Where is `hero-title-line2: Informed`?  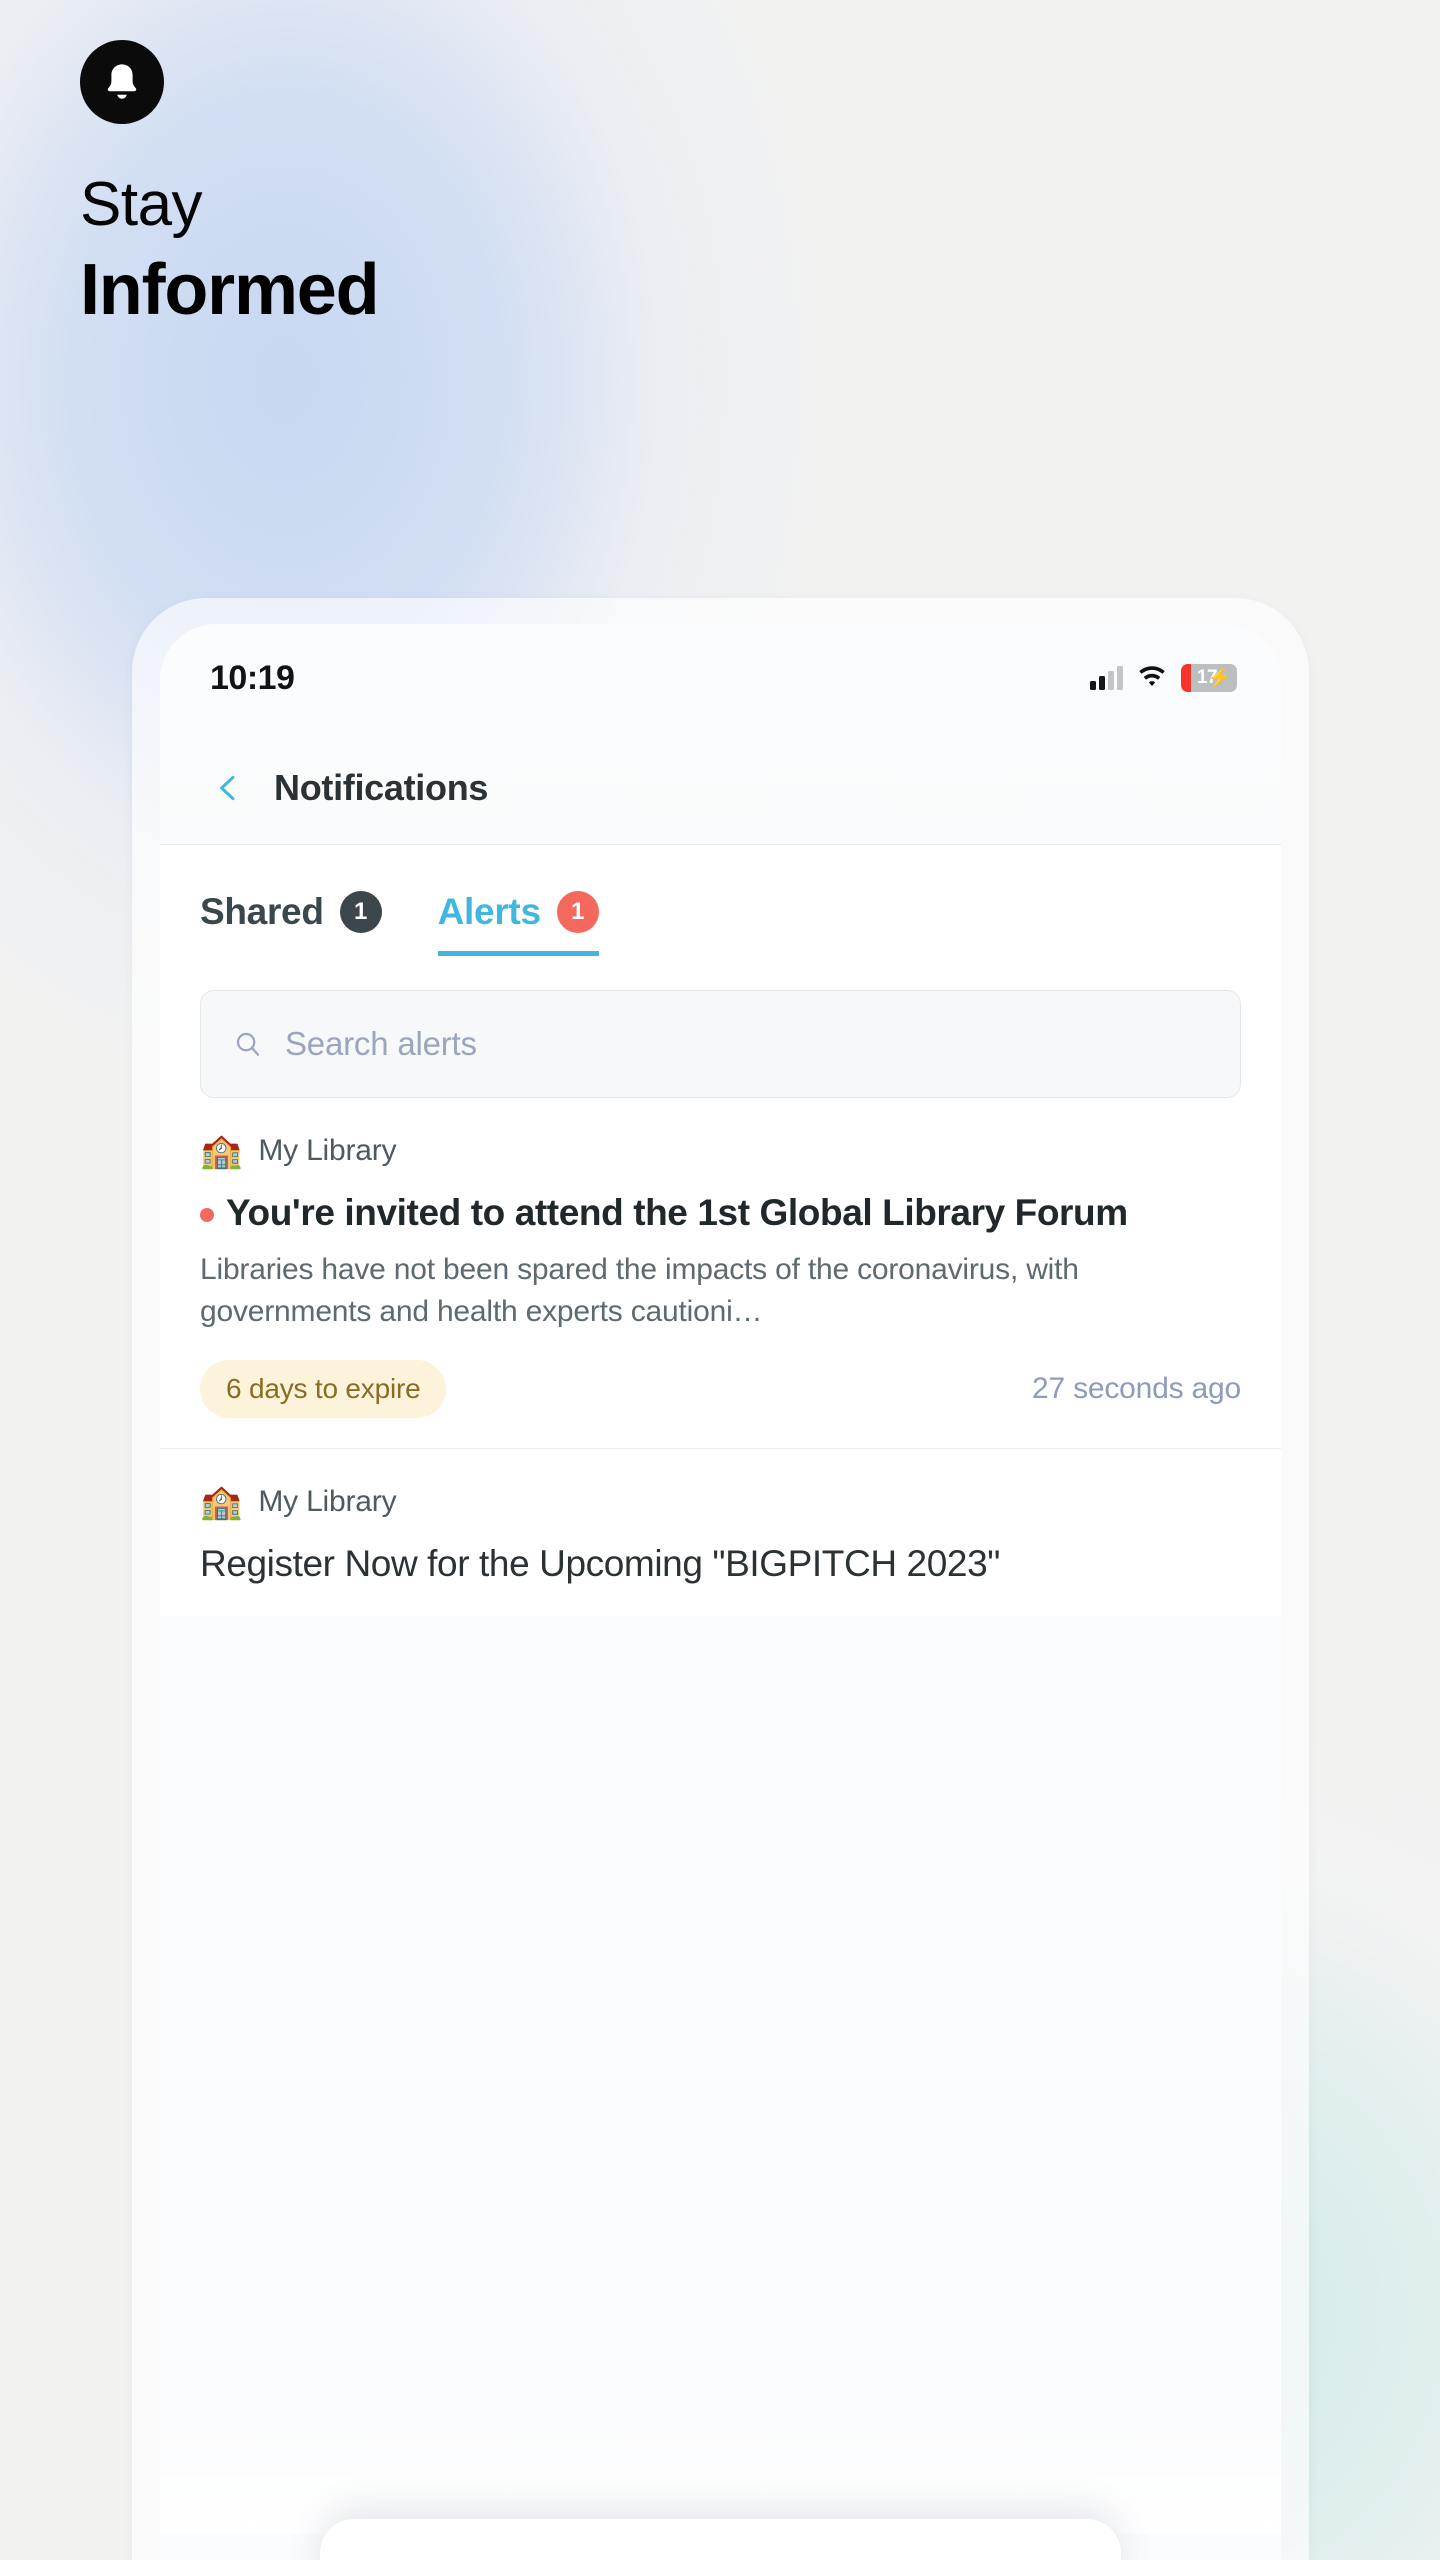 hero-title-line2: Informed is located at coordinates (230, 290).